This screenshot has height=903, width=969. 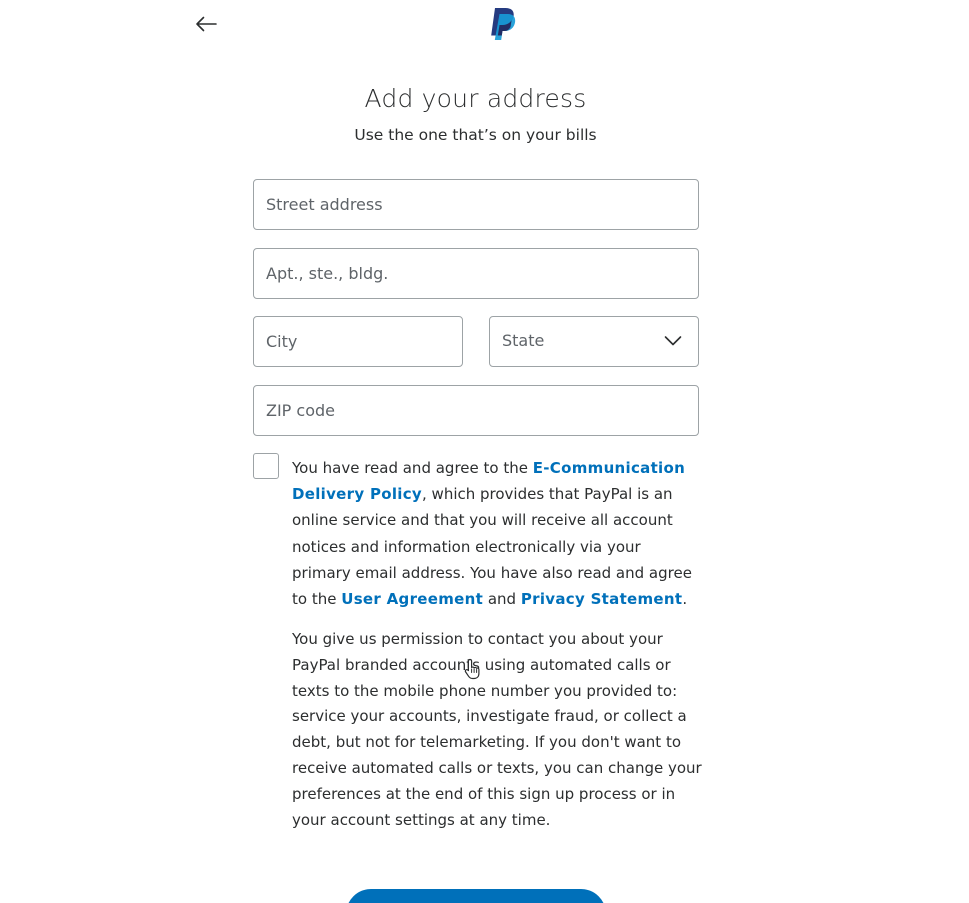 I want to click on street-address-input, so click(x=476, y=204).